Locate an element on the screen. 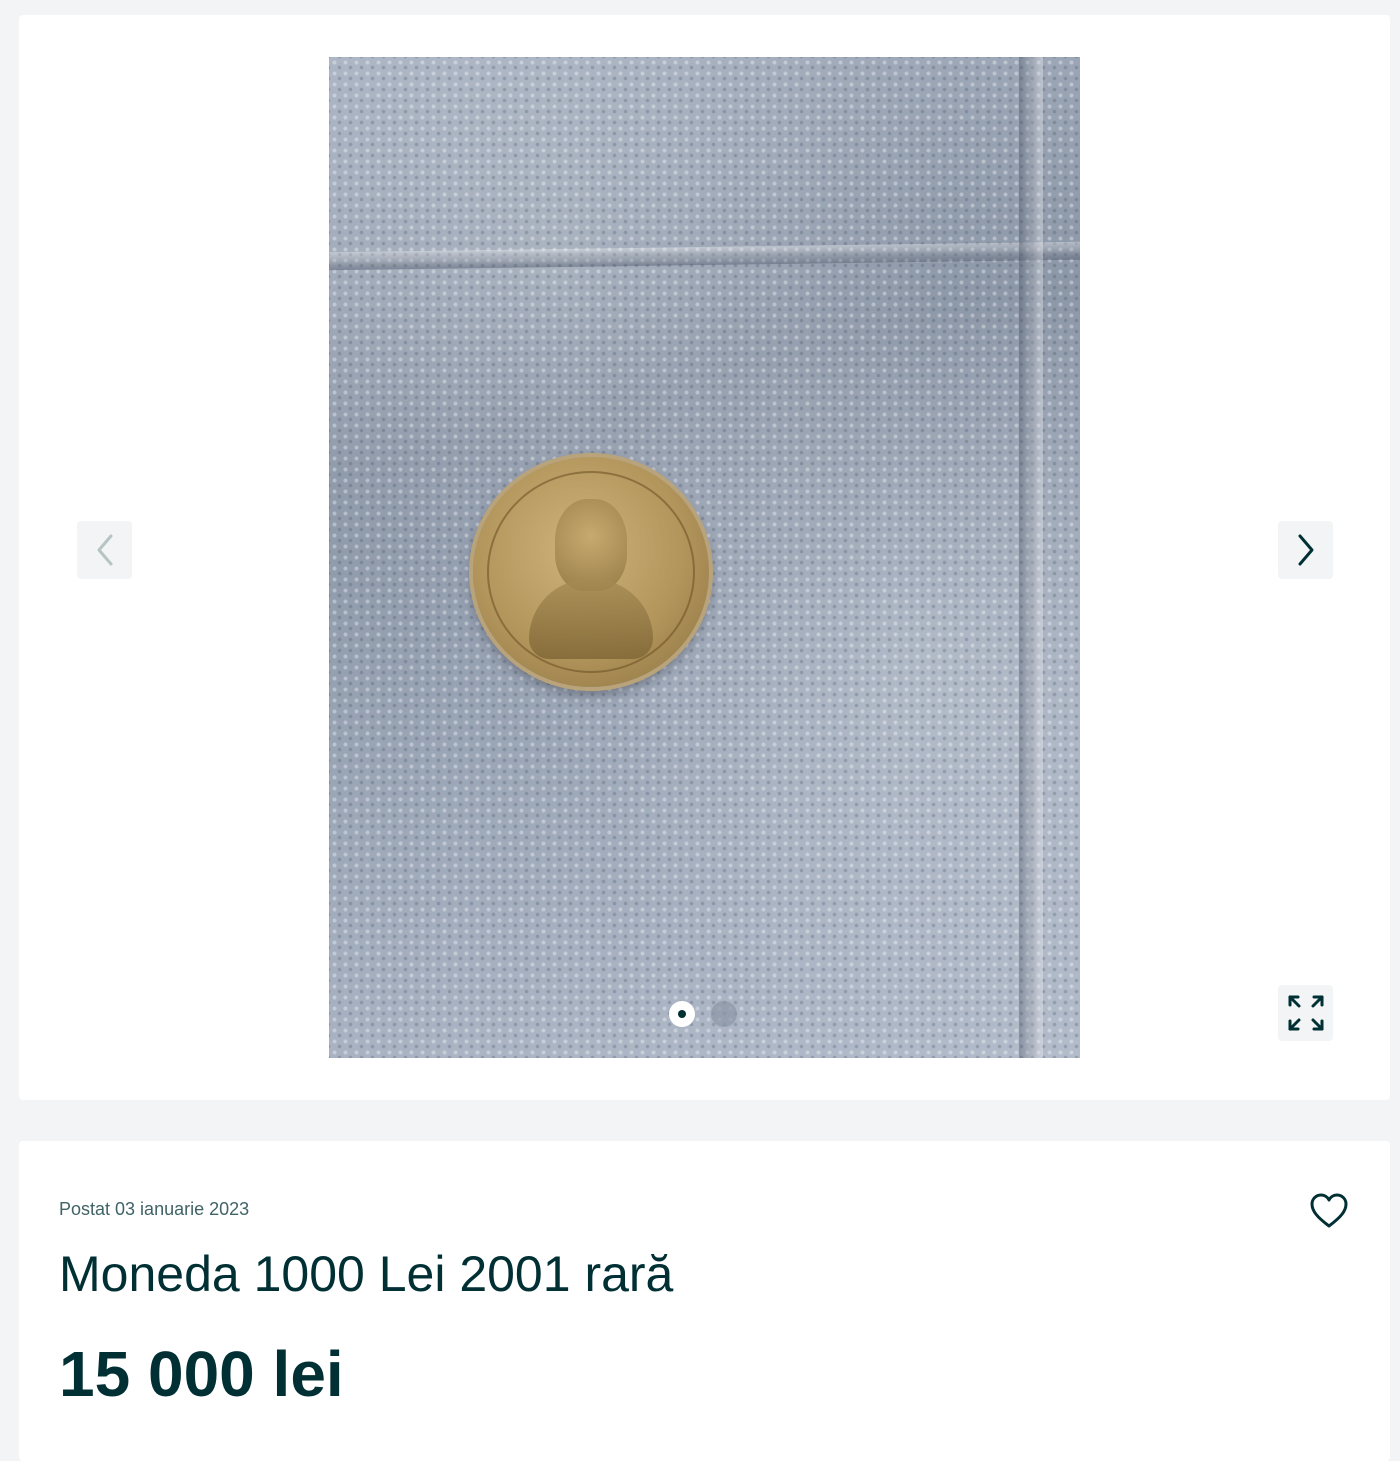 The width and height of the screenshot is (1400, 1461). listing-price: 15 000 lei is located at coordinates (201, 1374).